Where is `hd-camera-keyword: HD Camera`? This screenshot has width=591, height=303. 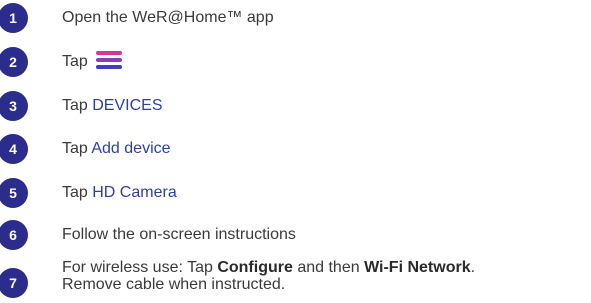 hd-camera-keyword: HD Camera is located at coordinates (134, 192).